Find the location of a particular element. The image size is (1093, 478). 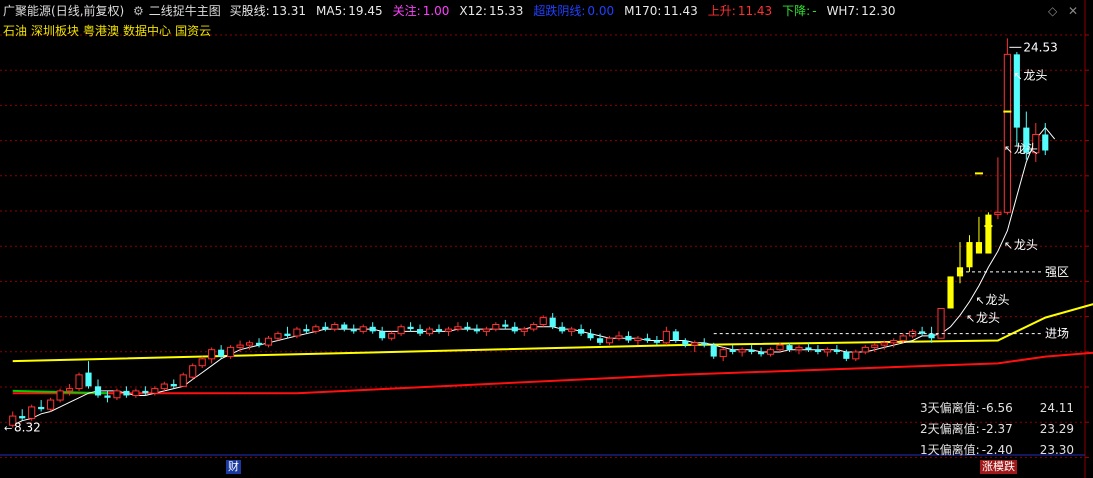

indicator-label: 买股线: is located at coordinates (249, 11).